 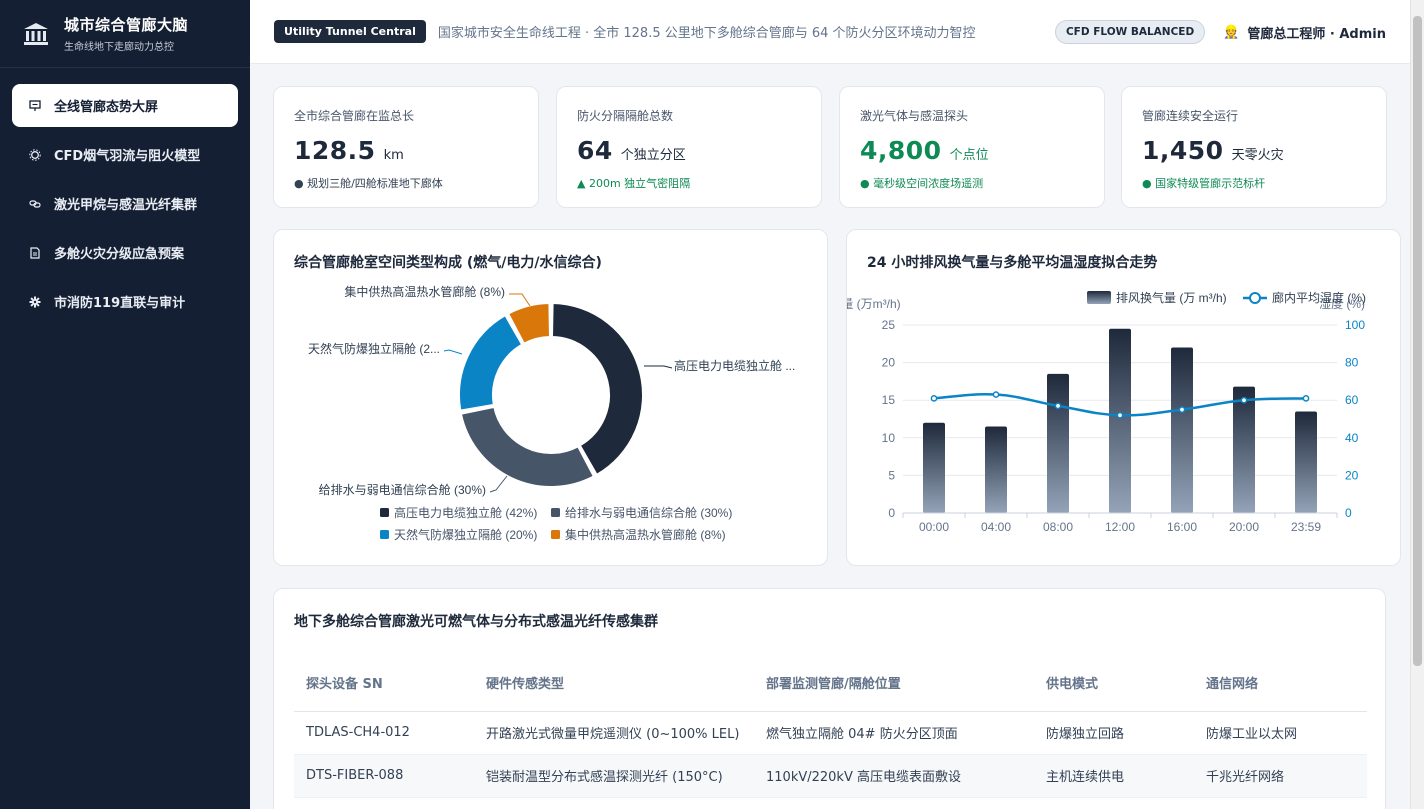 What do you see at coordinates (625, 116) in the screenshot?
I see `kpi-label: 防火分隔隔舱总数` at bounding box center [625, 116].